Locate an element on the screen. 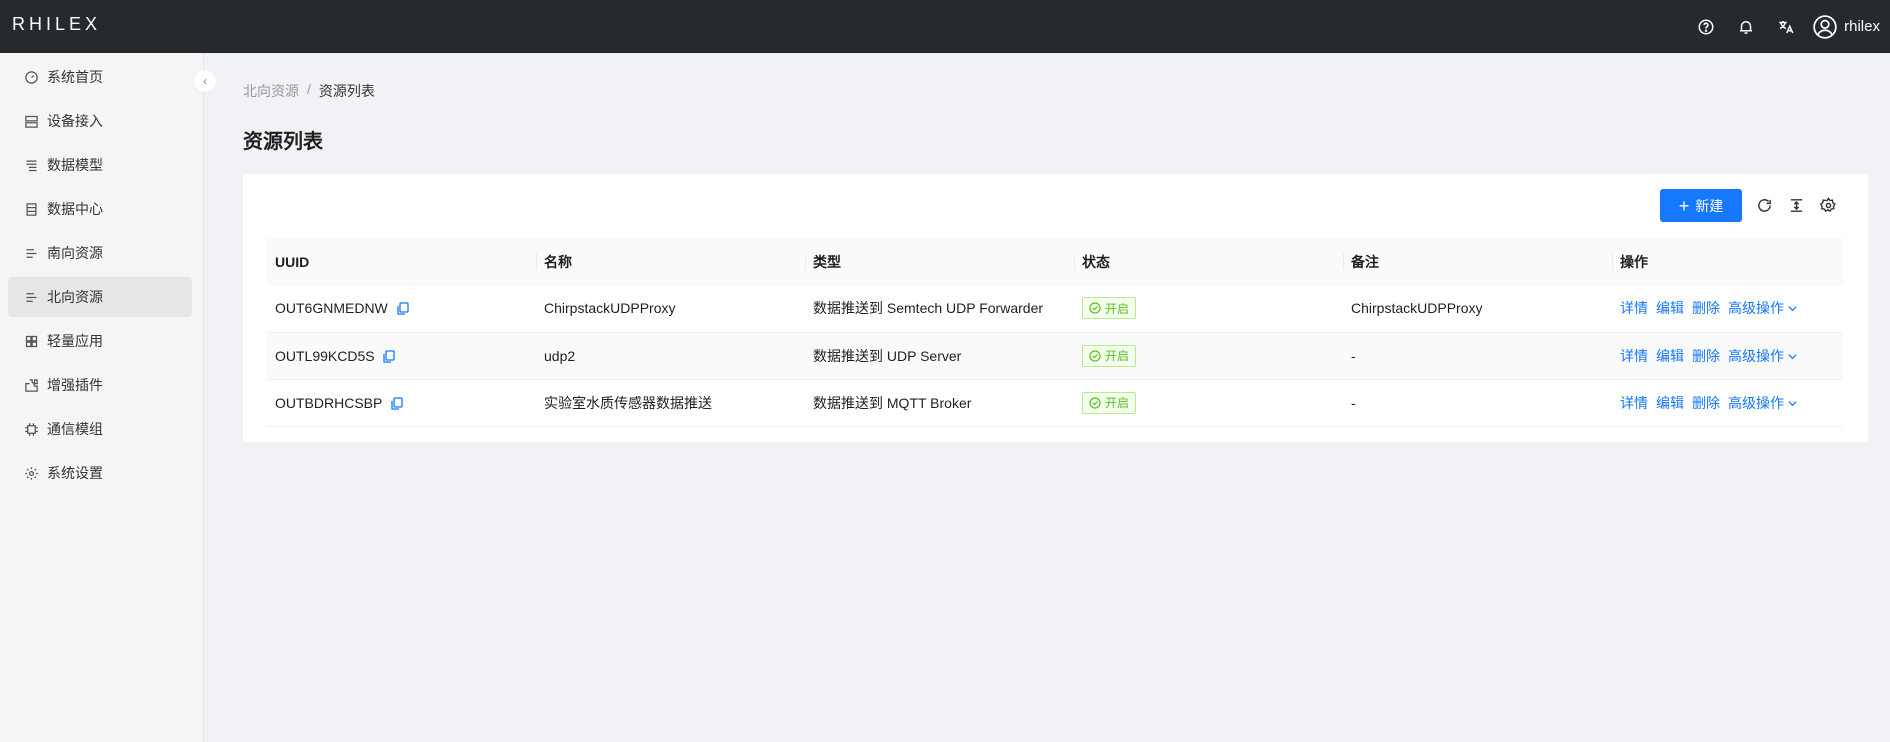 Image resolution: width=1890 pixels, height=742 pixels. cell-uuid: OUTBDRHCSBP is located at coordinates (401, 402).